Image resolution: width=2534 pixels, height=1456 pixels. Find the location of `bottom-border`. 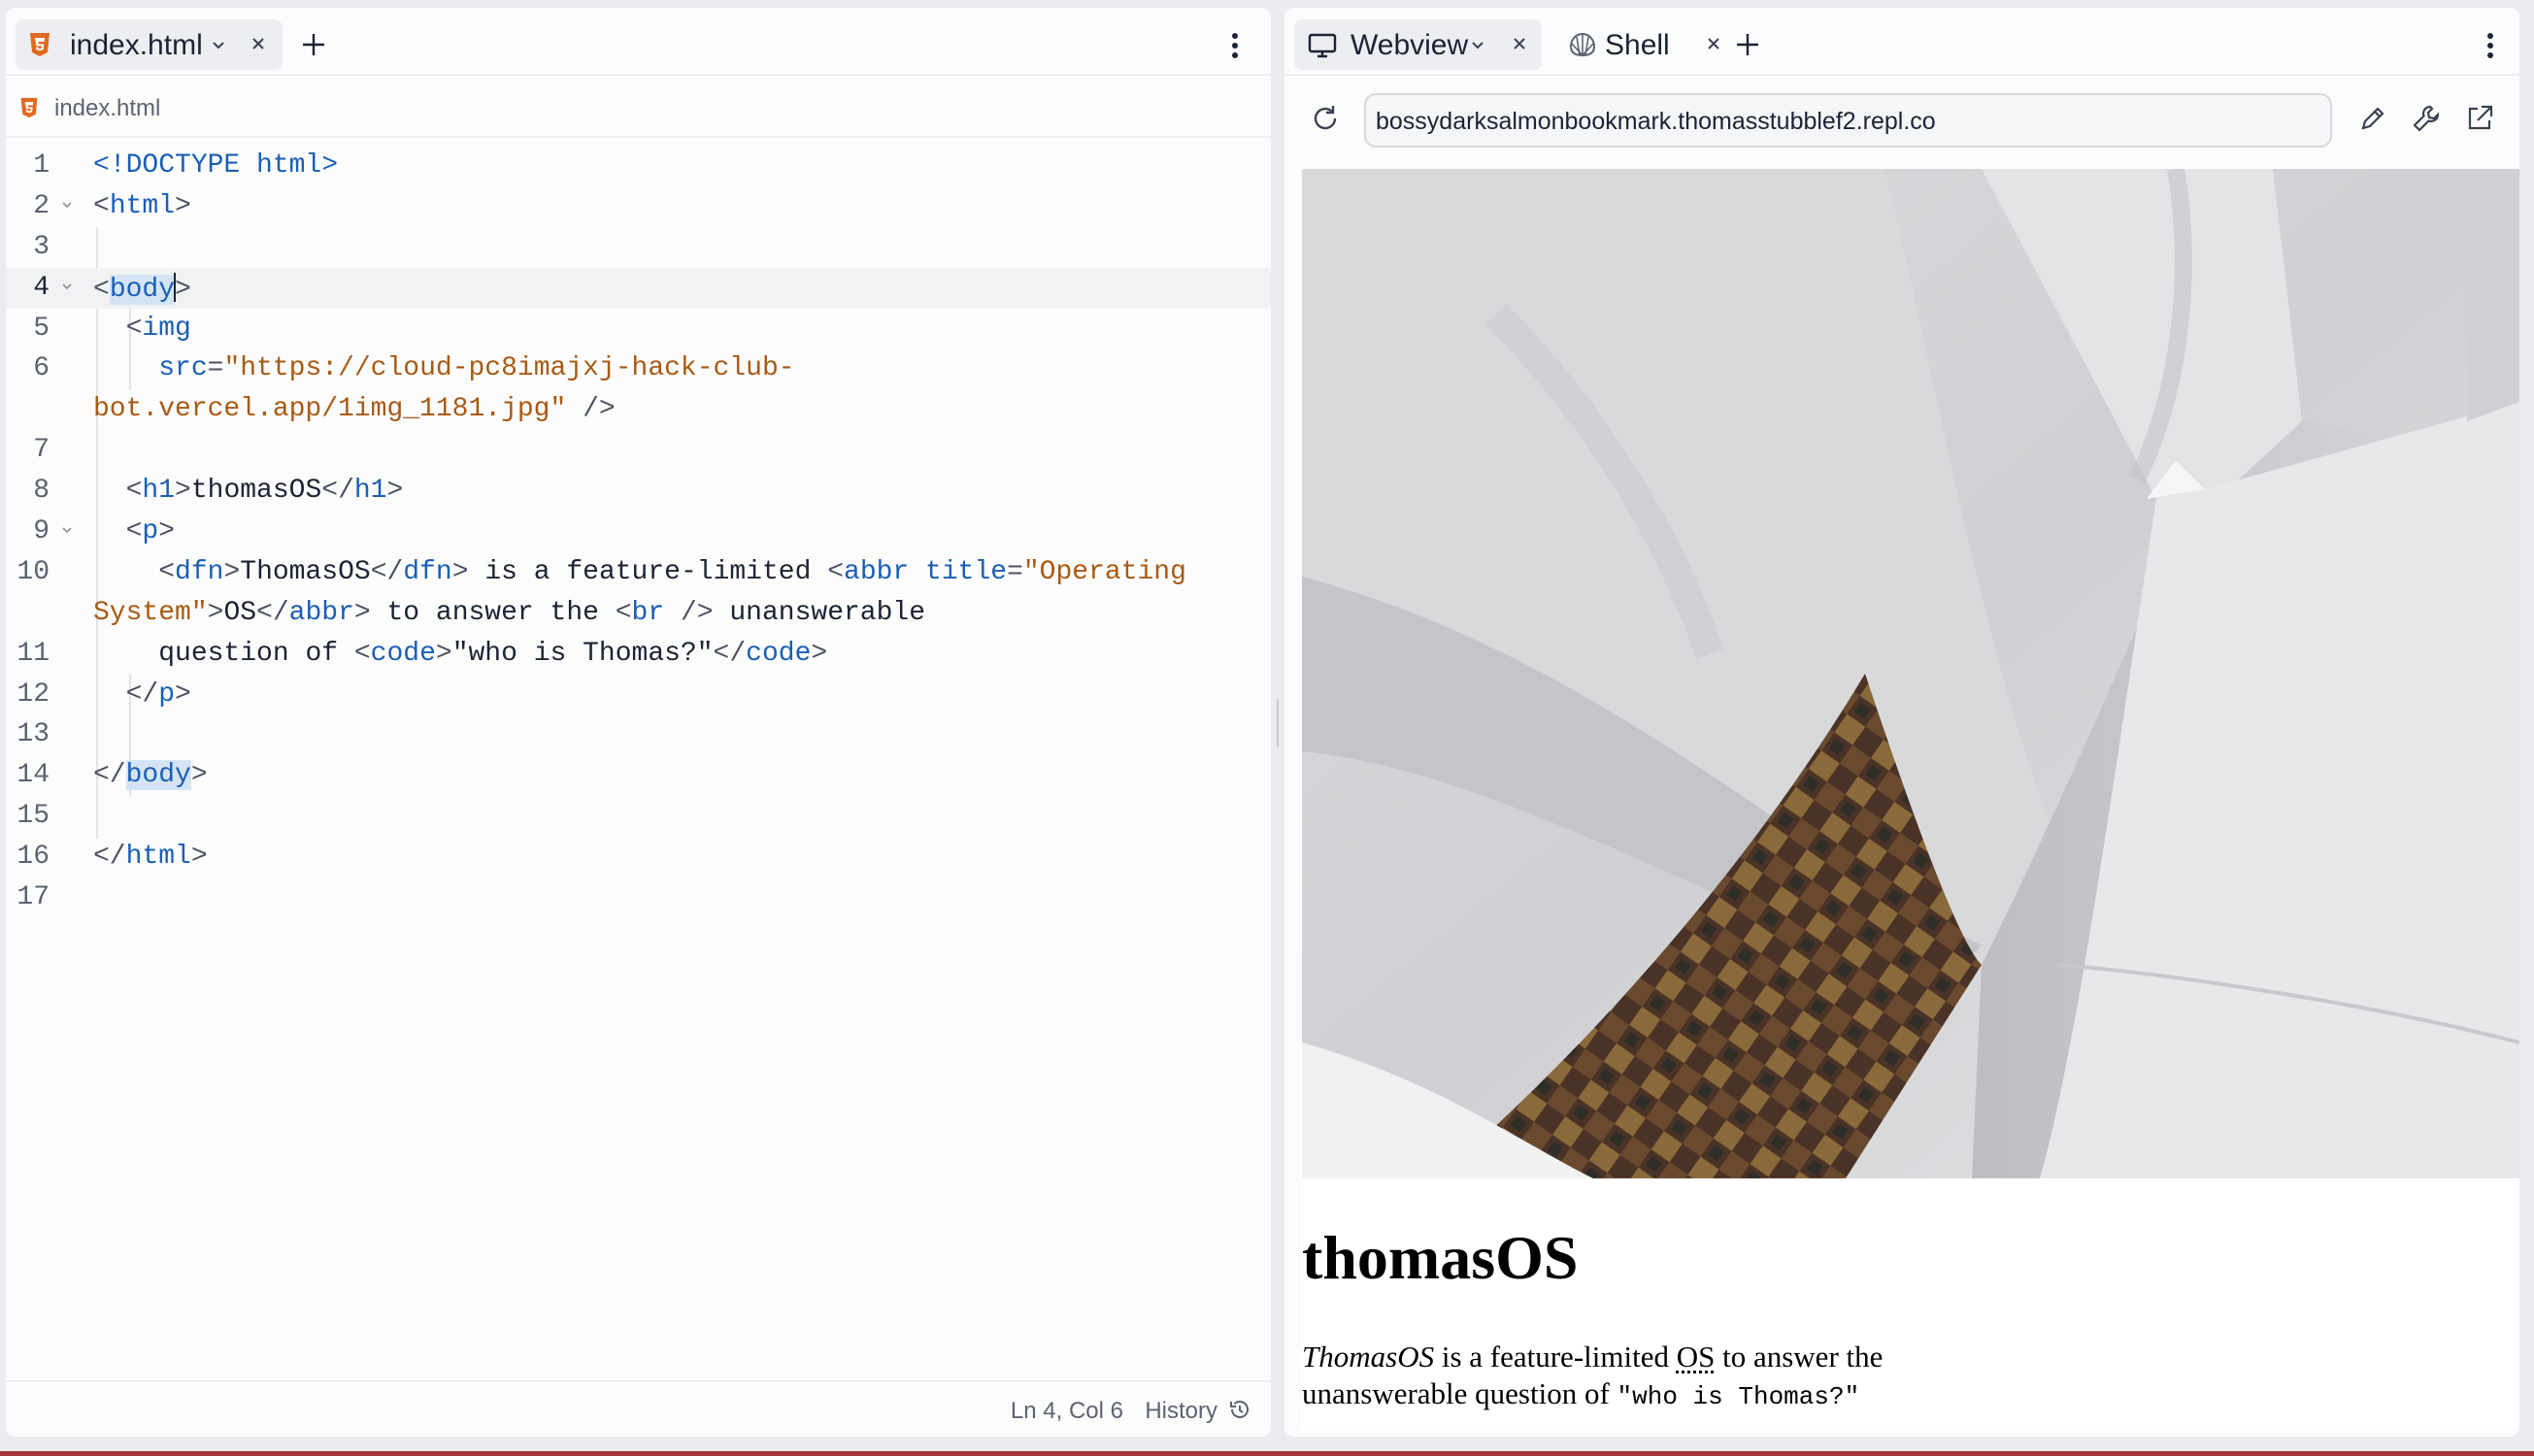

bottom-border is located at coordinates (1267, 1453).